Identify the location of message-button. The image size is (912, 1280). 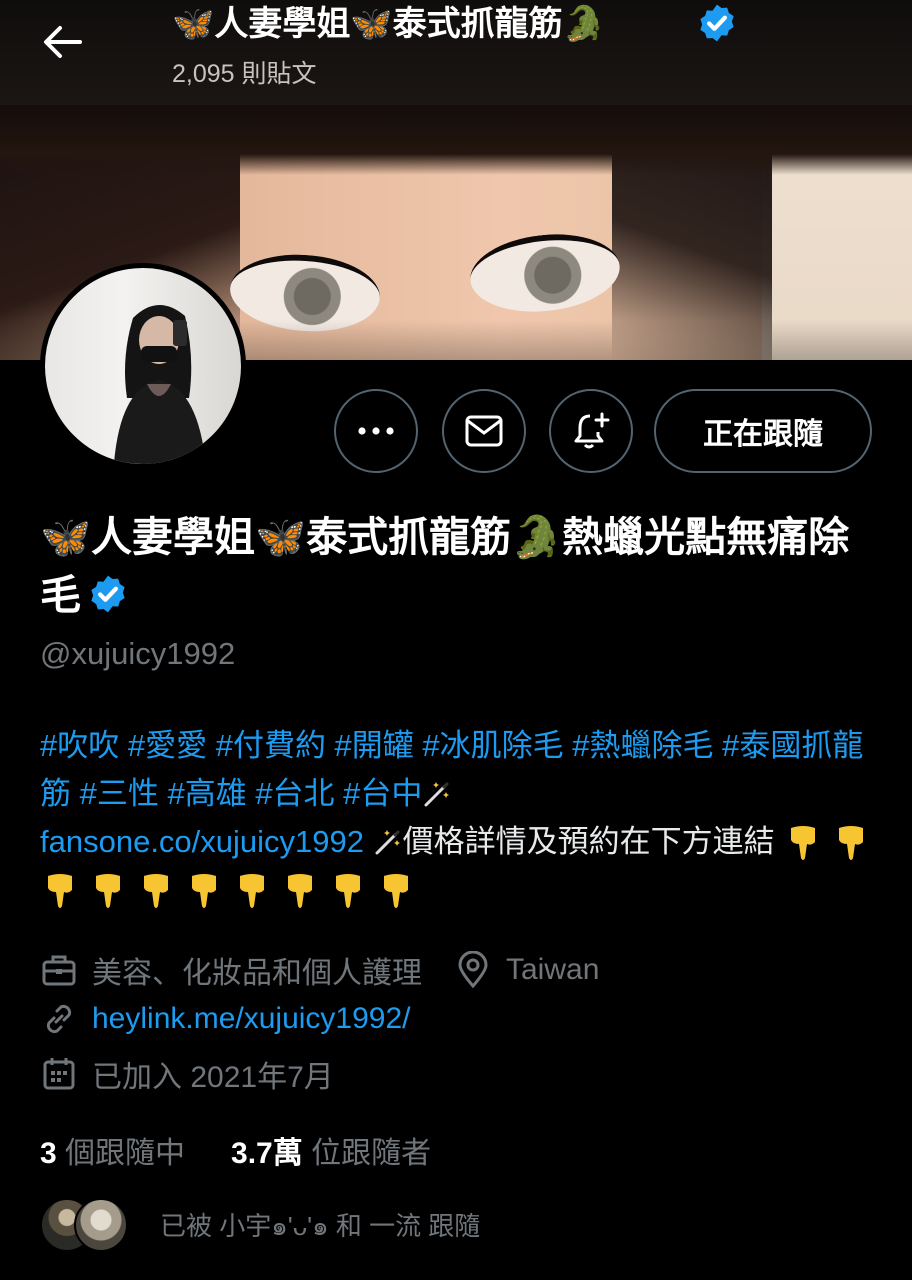
(484, 431).